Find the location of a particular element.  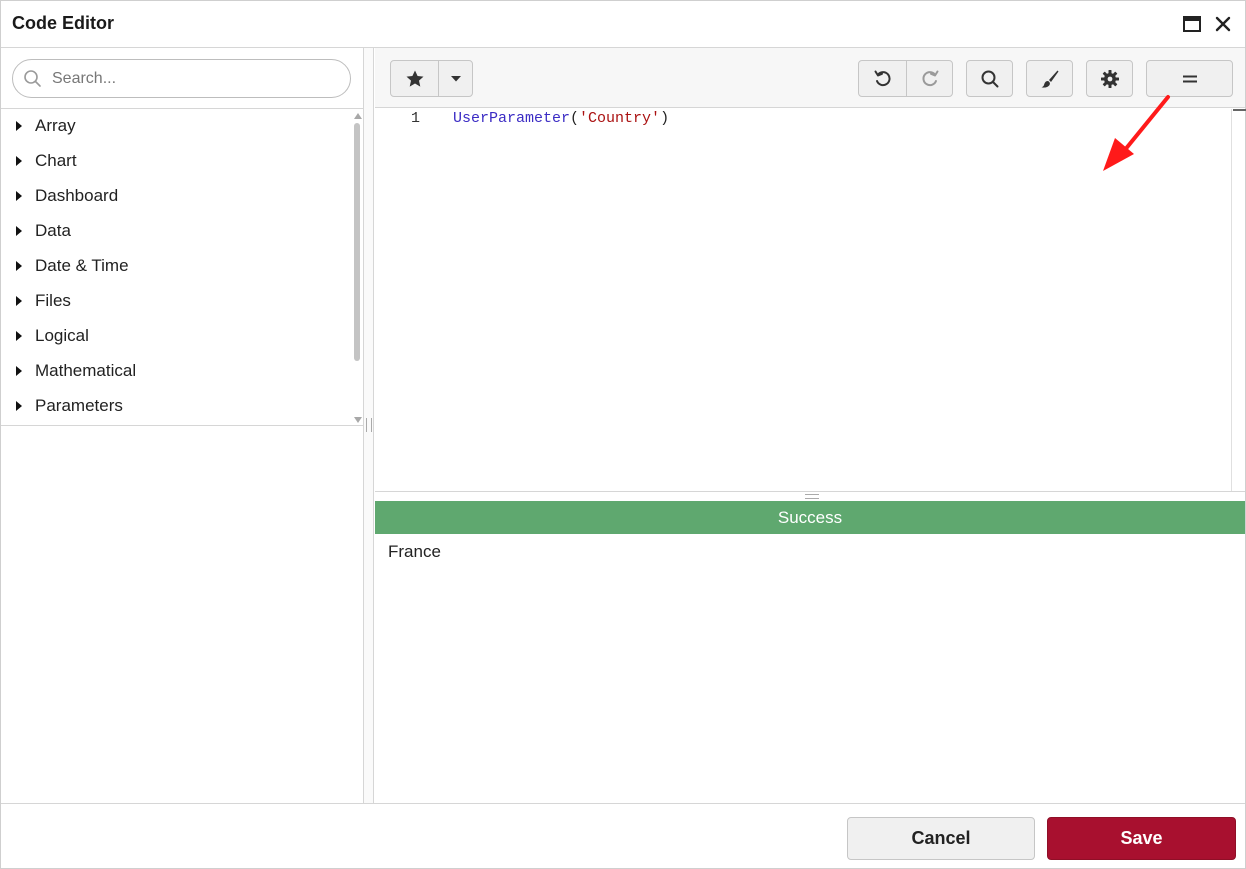

chevron-down-icon is located at coordinates (455, 78).